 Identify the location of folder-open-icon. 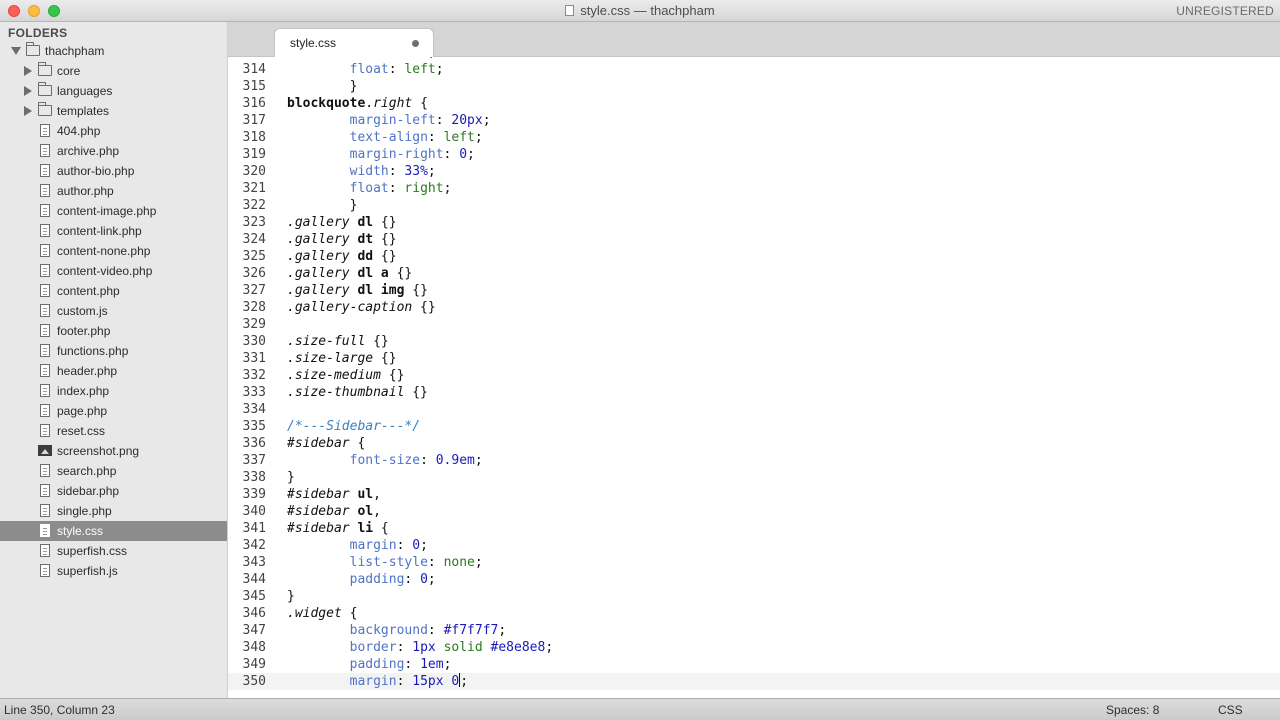
(33, 49).